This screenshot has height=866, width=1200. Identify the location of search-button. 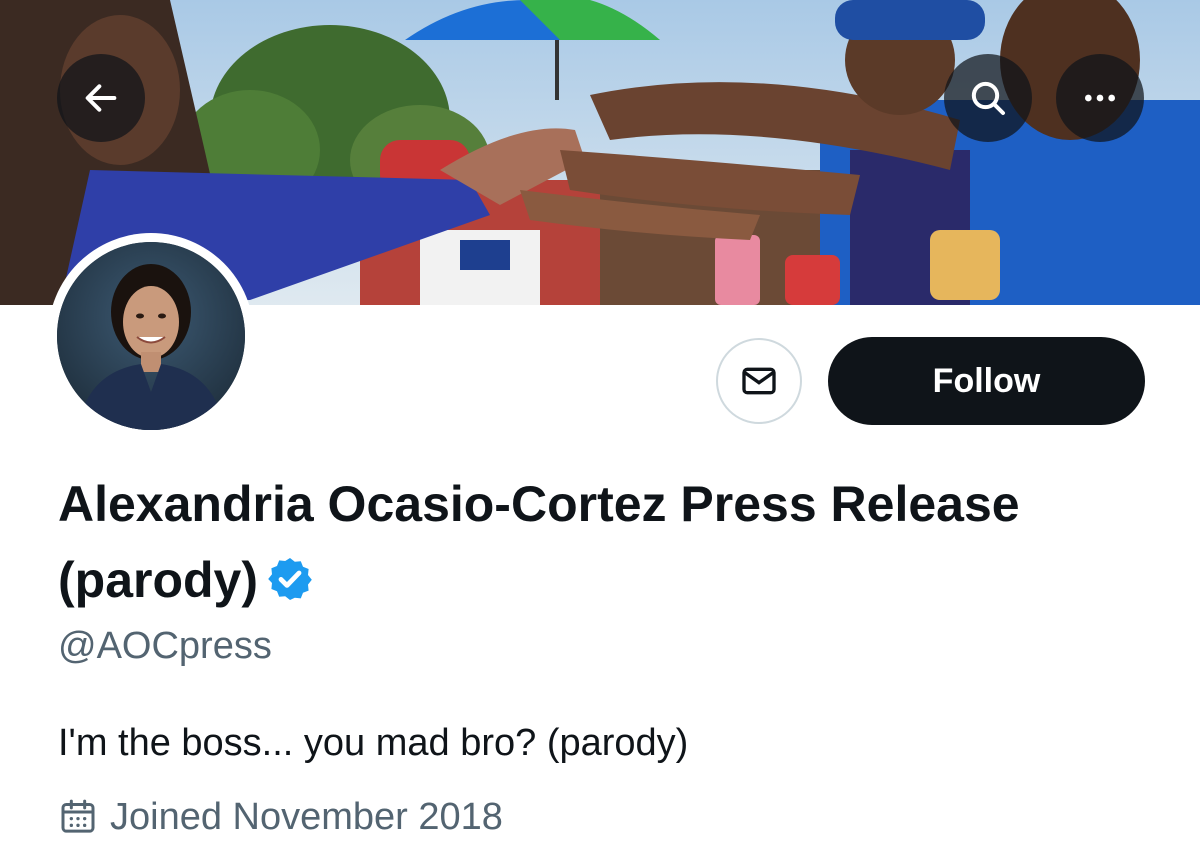
(988, 98).